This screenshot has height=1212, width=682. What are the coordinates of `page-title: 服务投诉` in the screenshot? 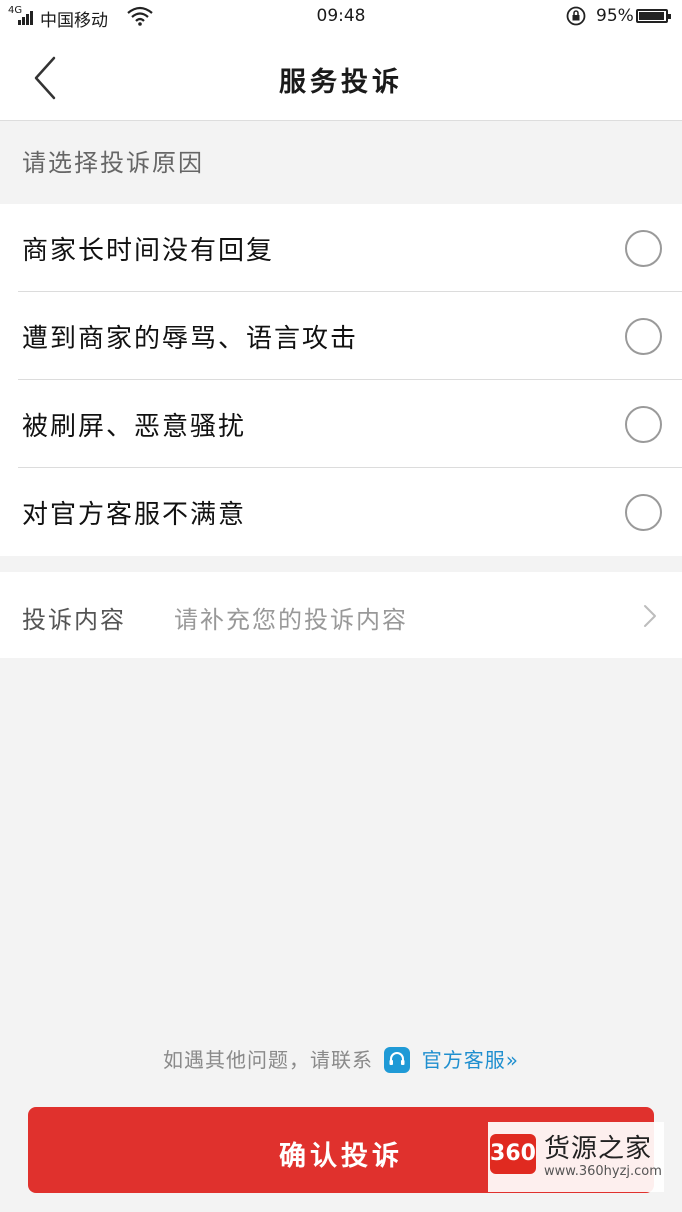 It's located at (341, 82).